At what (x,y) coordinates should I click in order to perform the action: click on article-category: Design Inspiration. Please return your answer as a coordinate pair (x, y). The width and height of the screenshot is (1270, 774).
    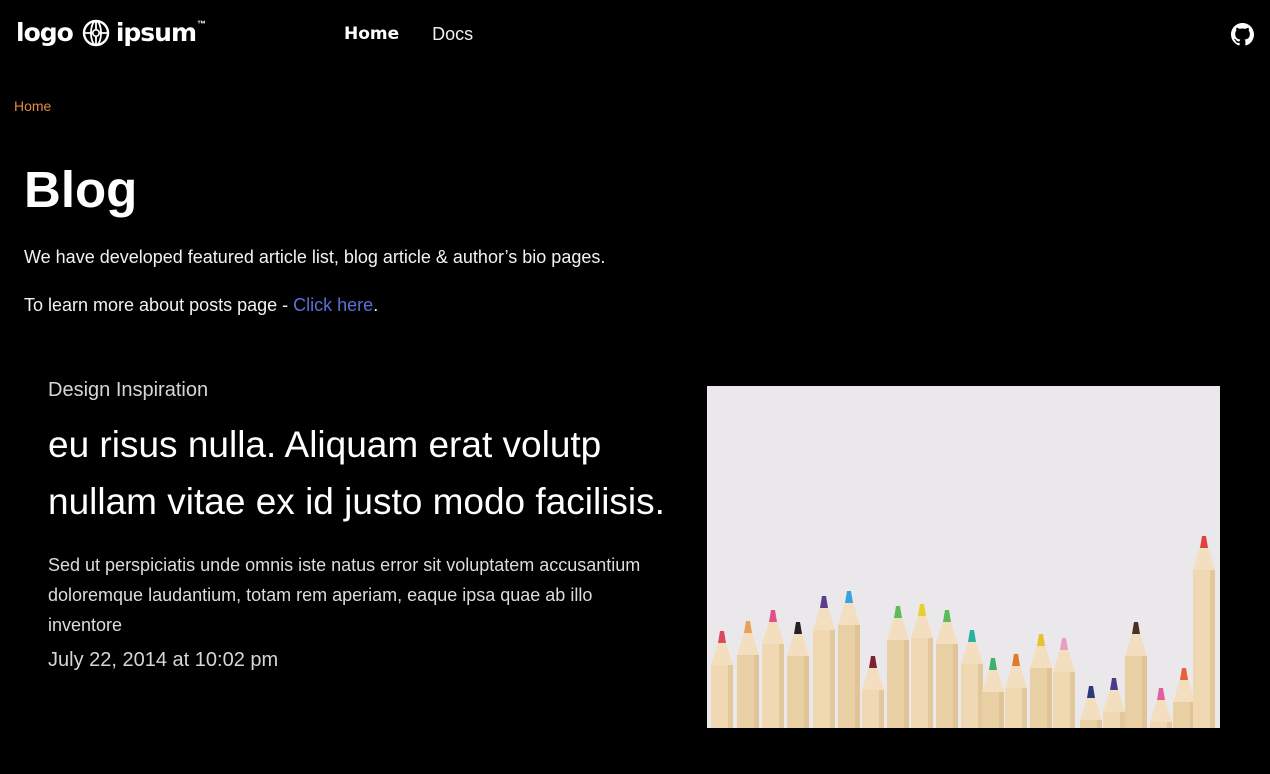
    Looking at the image, I should click on (363, 390).